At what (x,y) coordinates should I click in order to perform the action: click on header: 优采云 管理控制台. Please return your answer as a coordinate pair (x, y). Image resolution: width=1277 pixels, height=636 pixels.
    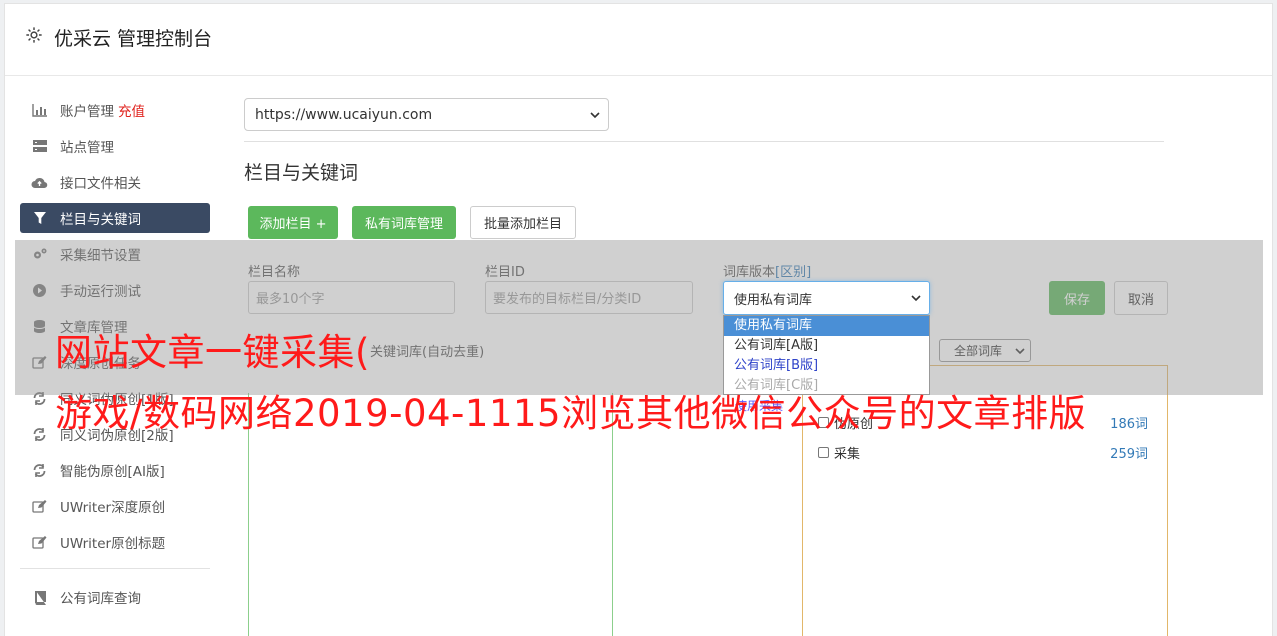
    Looking at the image, I should click on (638, 40).